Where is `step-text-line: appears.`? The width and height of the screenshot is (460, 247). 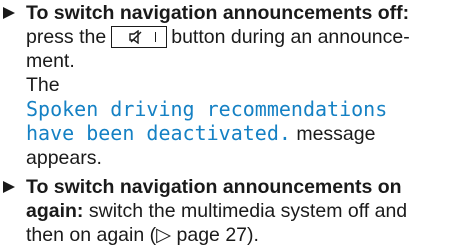
step-text-line: appears. is located at coordinates (64, 158).